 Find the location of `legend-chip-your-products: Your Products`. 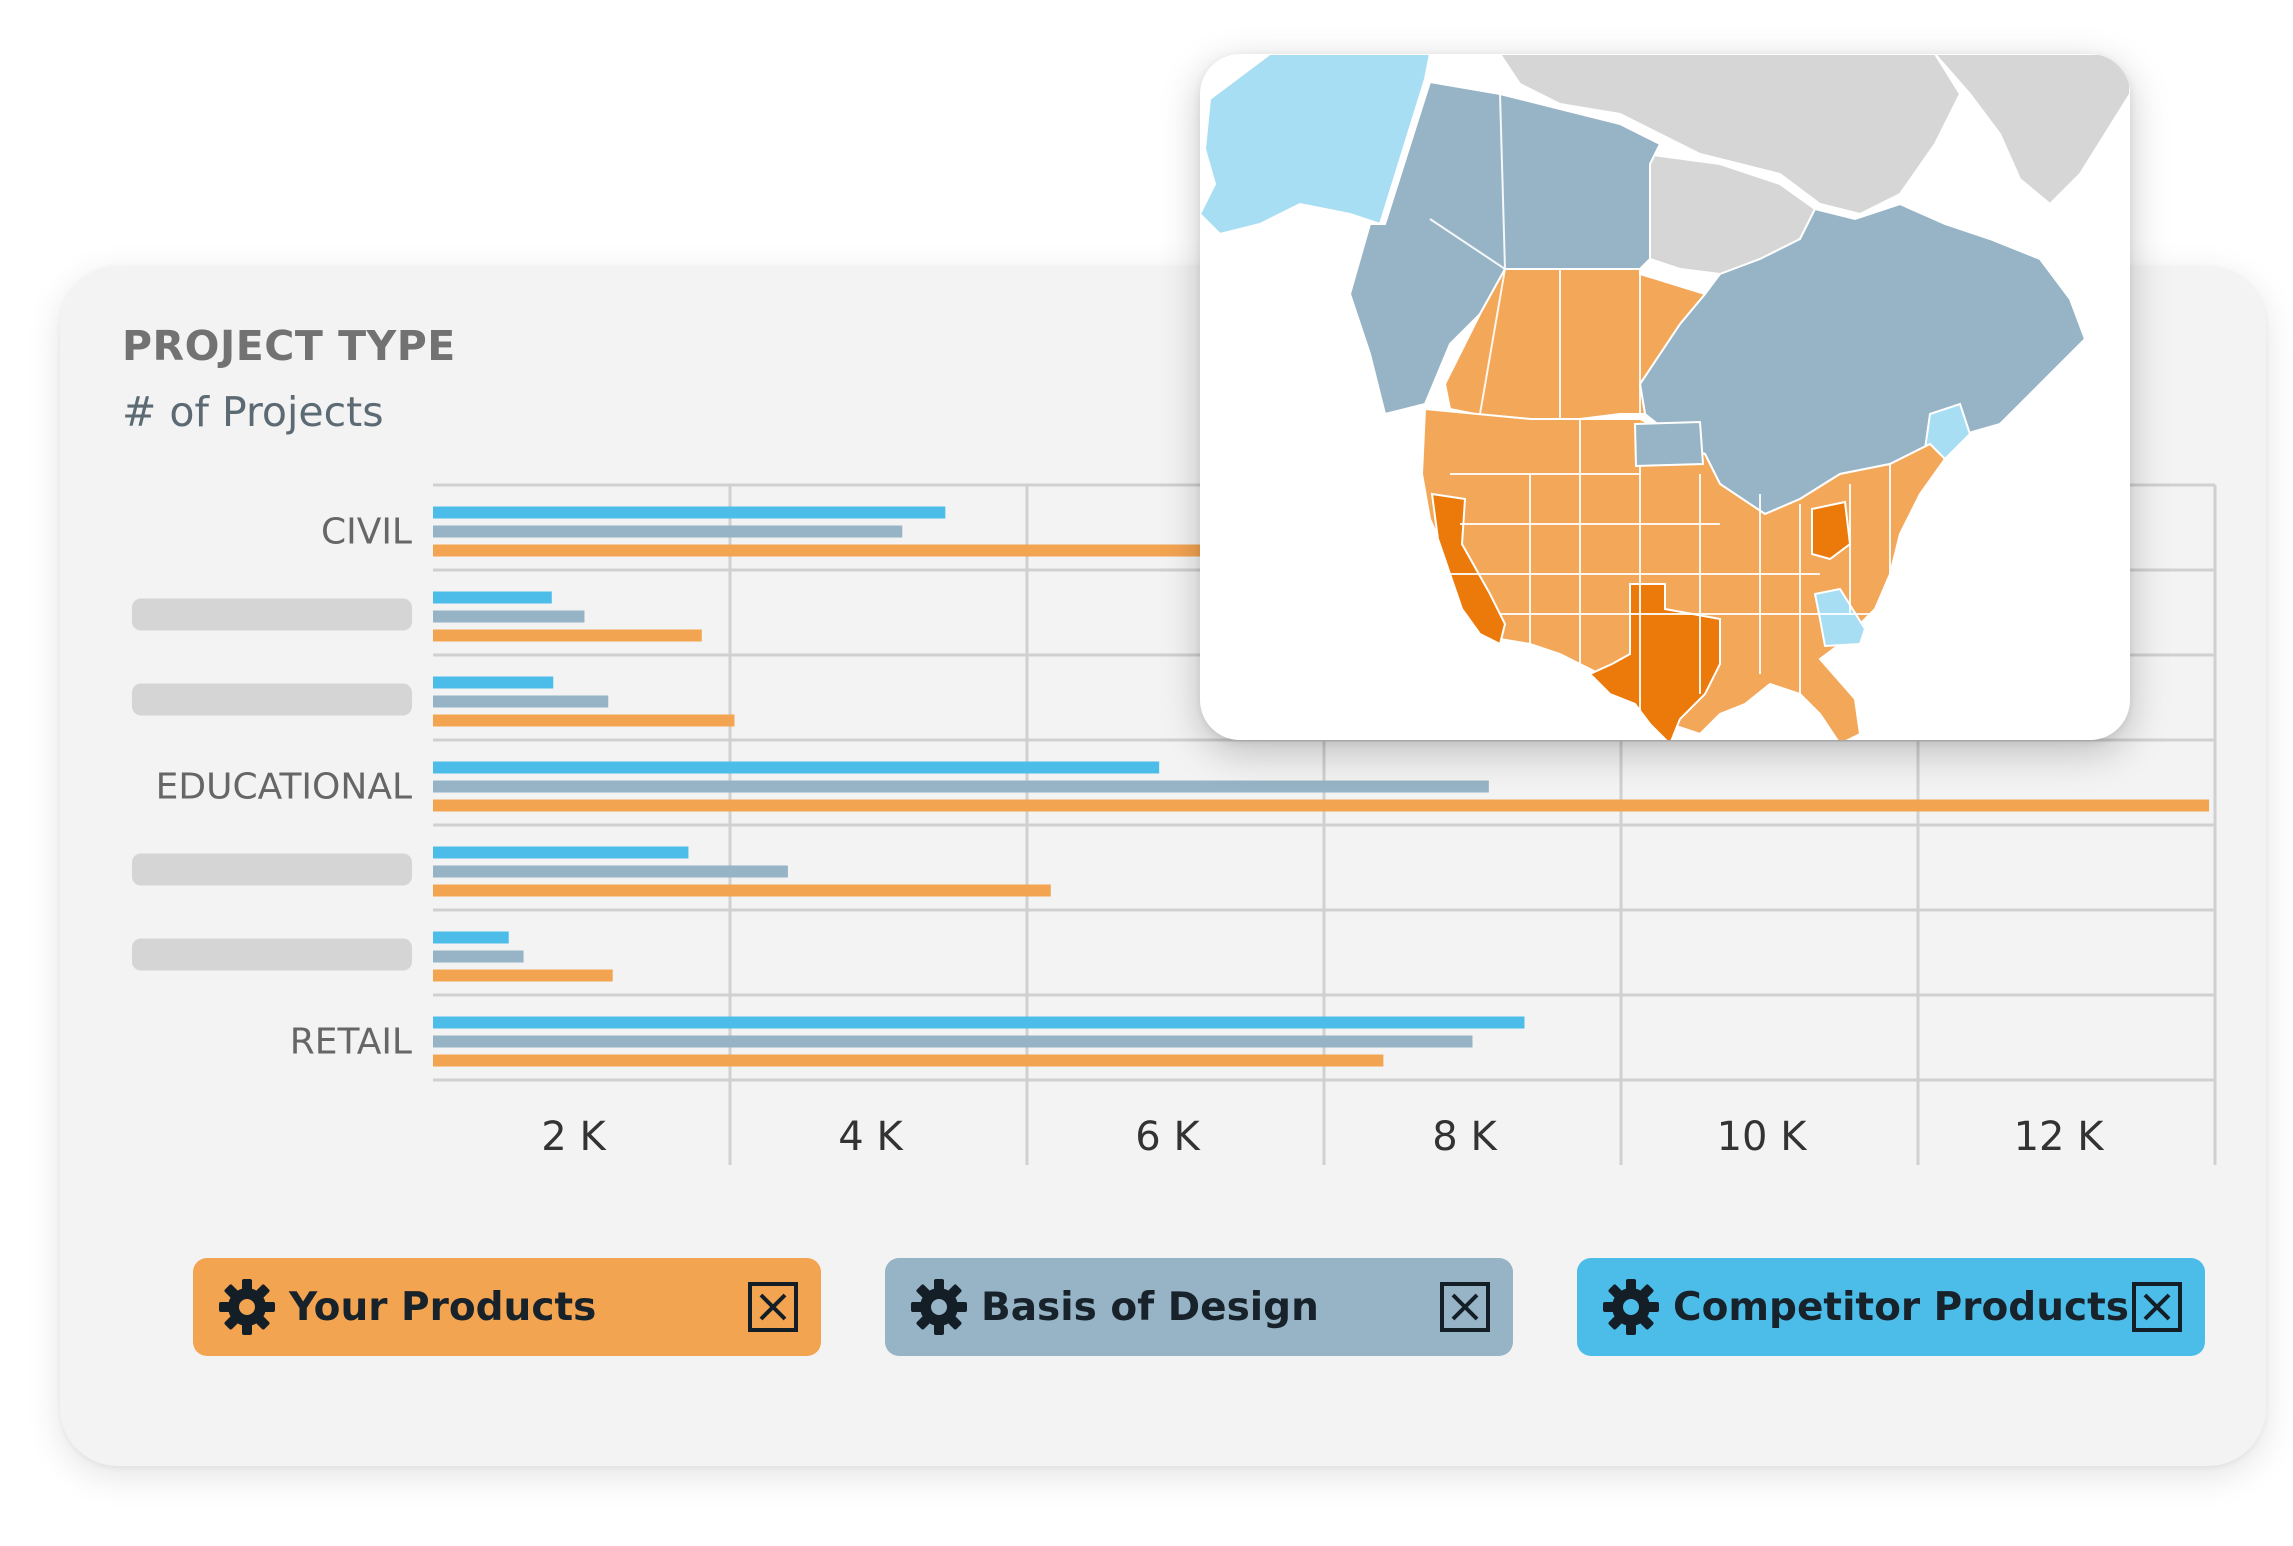

legend-chip-your-products: Your Products is located at coordinates (507, 1307).